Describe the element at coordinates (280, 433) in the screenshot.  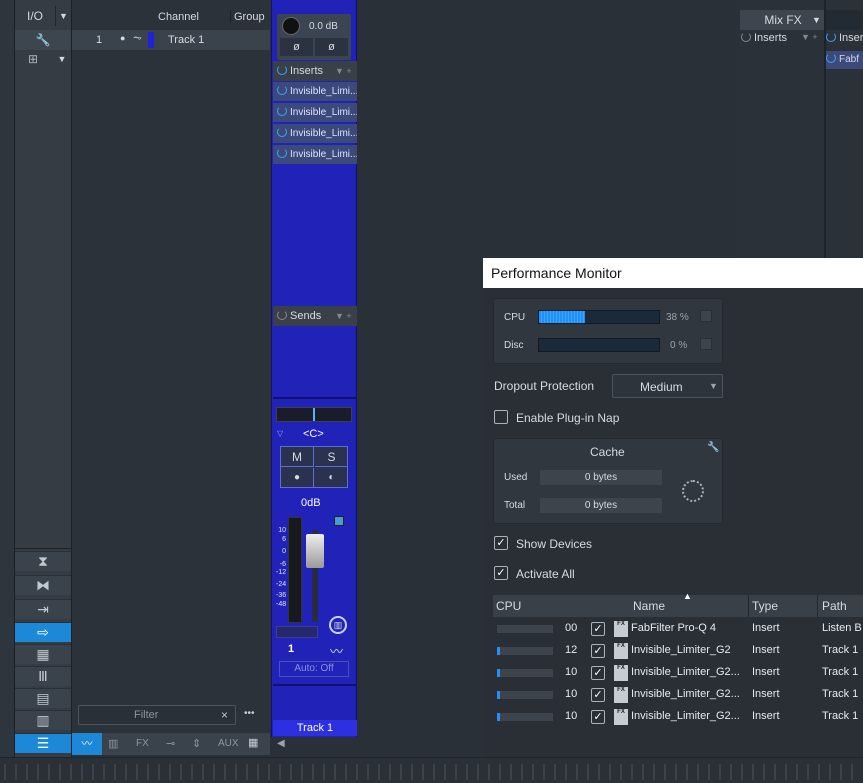
I see `pan-mode-icon: ▽` at that location.